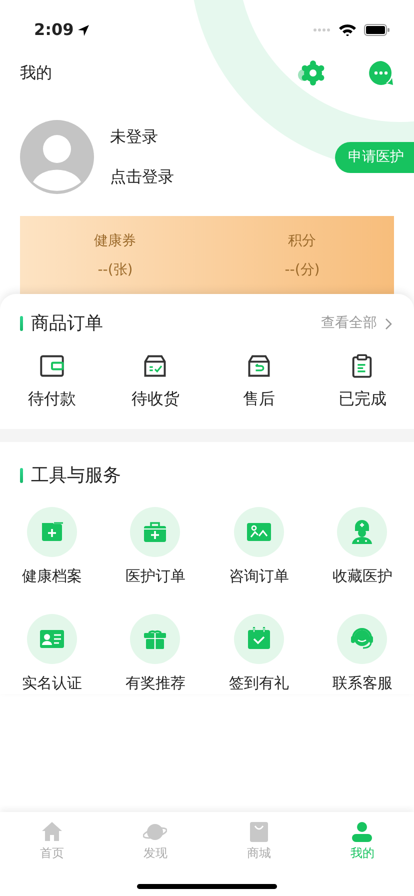 Image resolution: width=414 pixels, height=896 pixels. What do you see at coordinates (362, 832) in the screenshot?
I see `person-icon` at bounding box center [362, 832].